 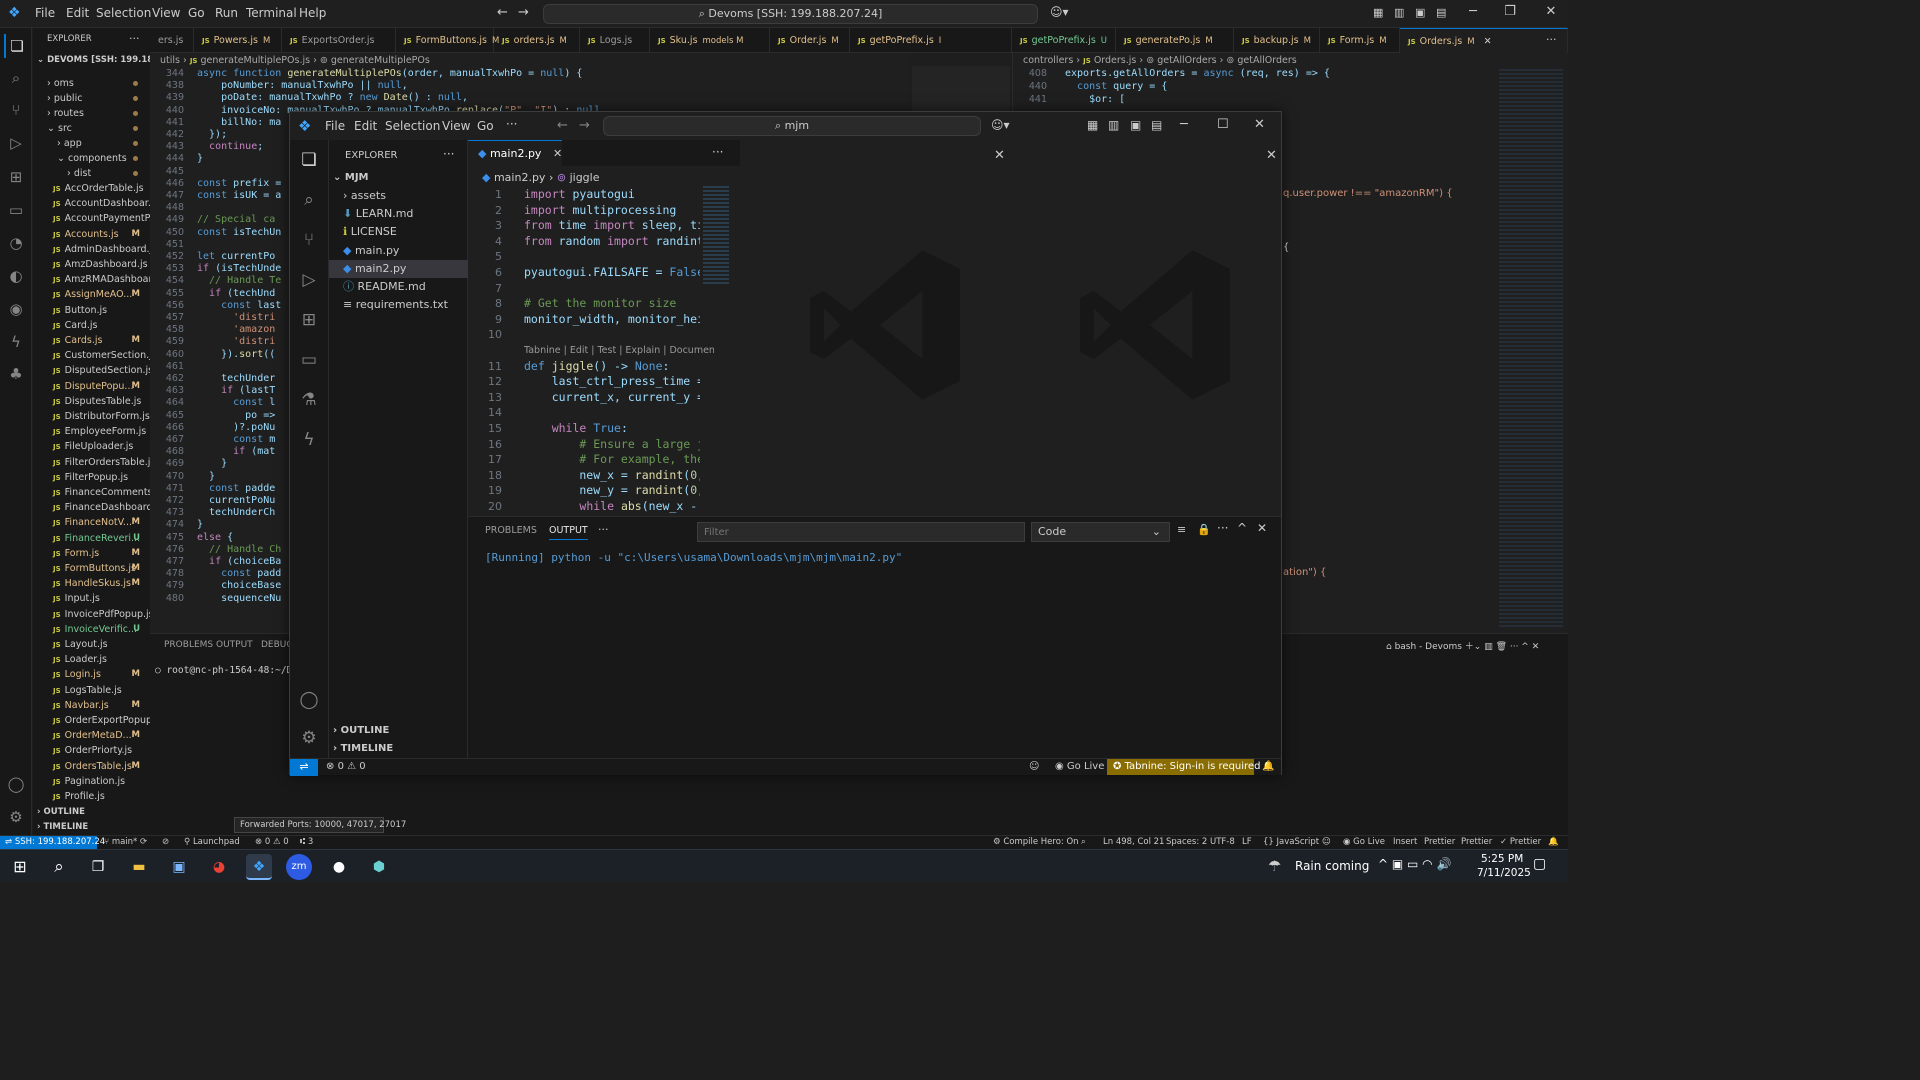 I want to click on minimap-left, so click(x=961, y=90).